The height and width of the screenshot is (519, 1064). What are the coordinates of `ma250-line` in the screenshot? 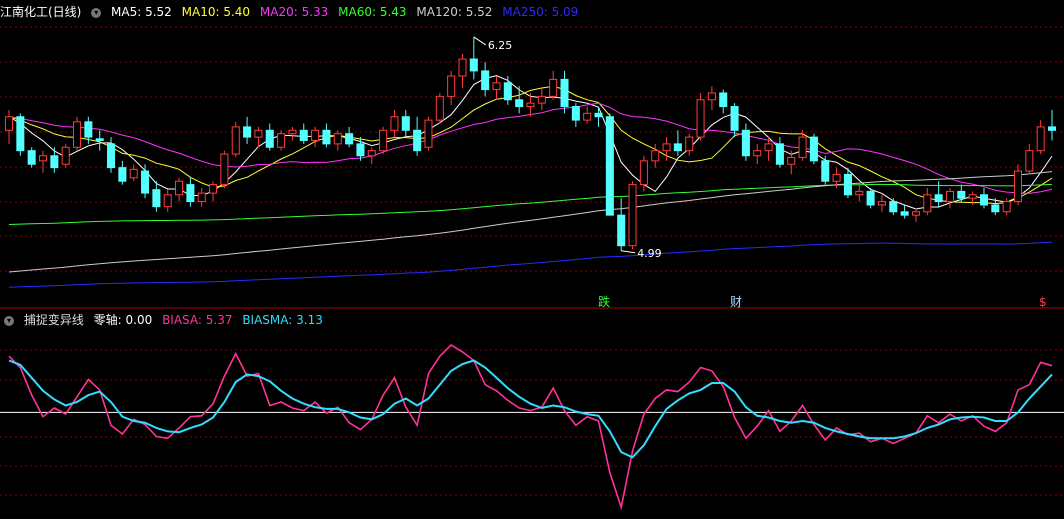 It's located at (530, 264).